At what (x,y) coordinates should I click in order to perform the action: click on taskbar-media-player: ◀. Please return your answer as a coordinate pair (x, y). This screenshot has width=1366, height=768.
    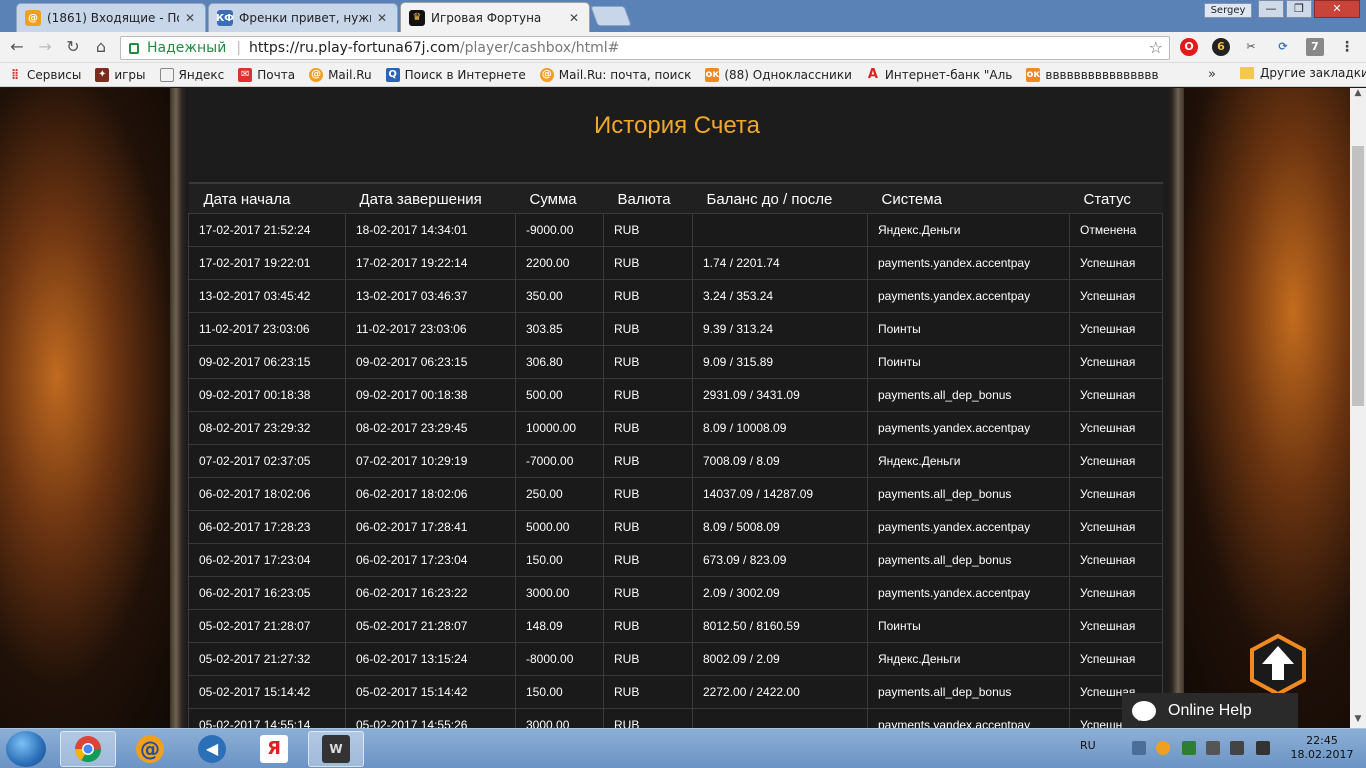
    Looking at the image, I should click on (212, 749).